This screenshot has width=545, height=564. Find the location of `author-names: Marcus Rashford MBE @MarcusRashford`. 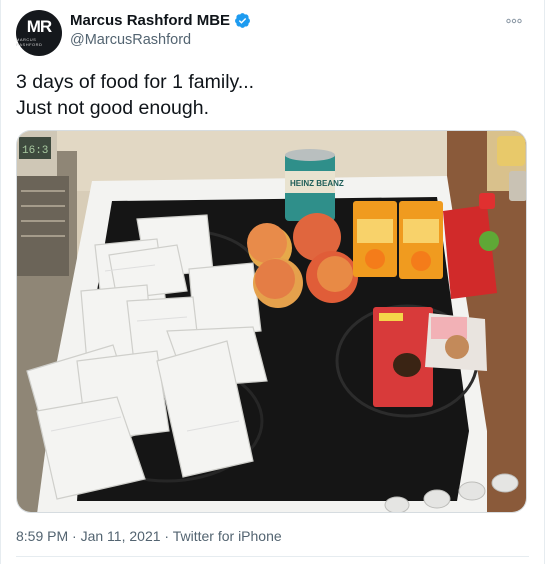

author-names: Marcus Rashford MBE @MarcusRashford is located at coordinates (160, 30).